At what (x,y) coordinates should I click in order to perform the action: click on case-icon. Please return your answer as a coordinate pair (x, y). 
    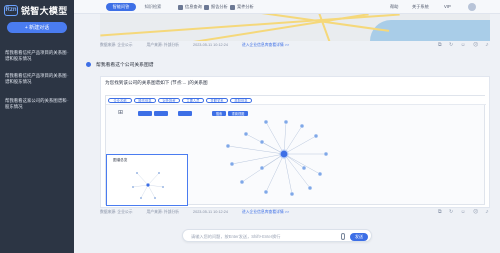
    Looking at the image, I should click on (232, 7).